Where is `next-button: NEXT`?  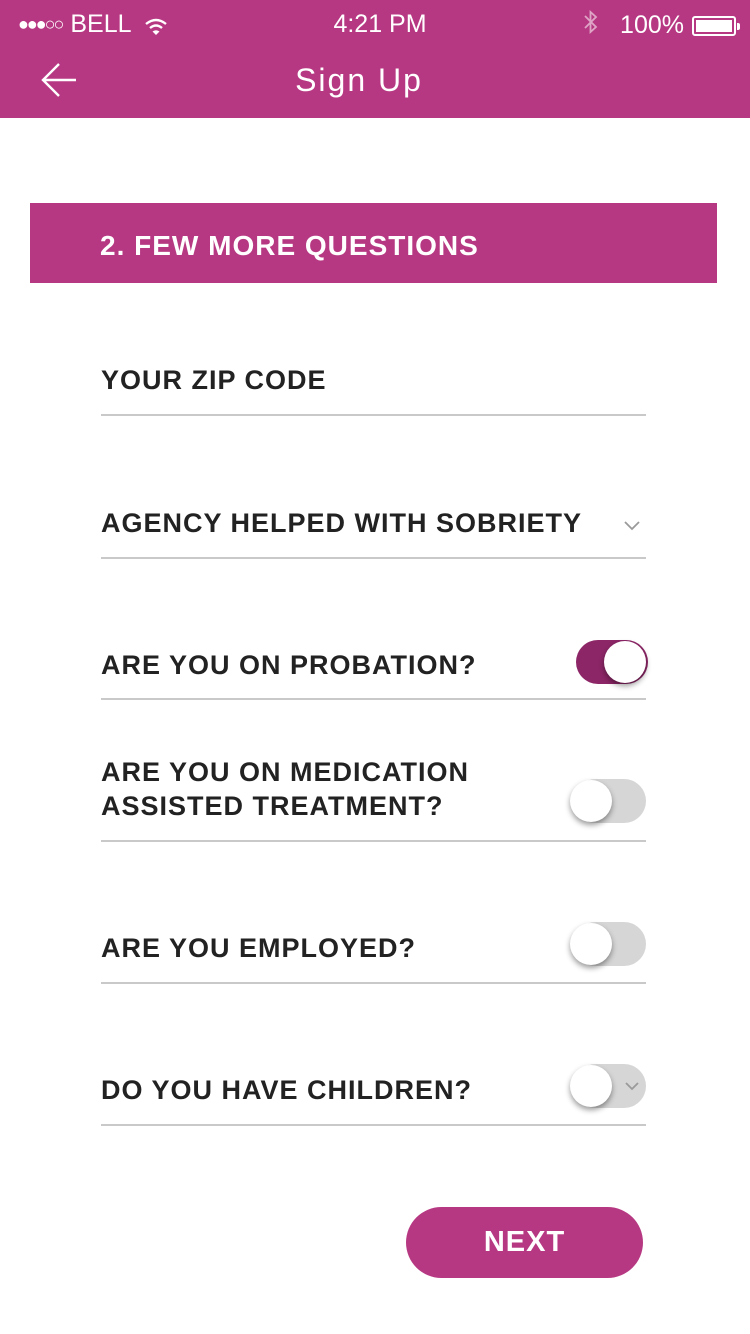
next-button: NEXT is located at coordinates (524, 1242).